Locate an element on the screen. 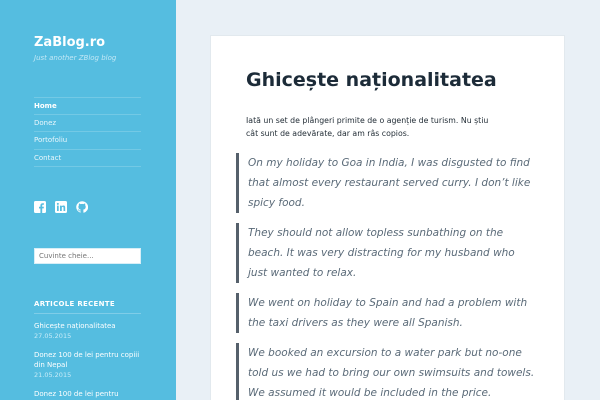 Image resolution: width=600 pixels, height=400 pixels. main-nav: Home Donez Portofoliu Contact is located at coordinates (87, 132).